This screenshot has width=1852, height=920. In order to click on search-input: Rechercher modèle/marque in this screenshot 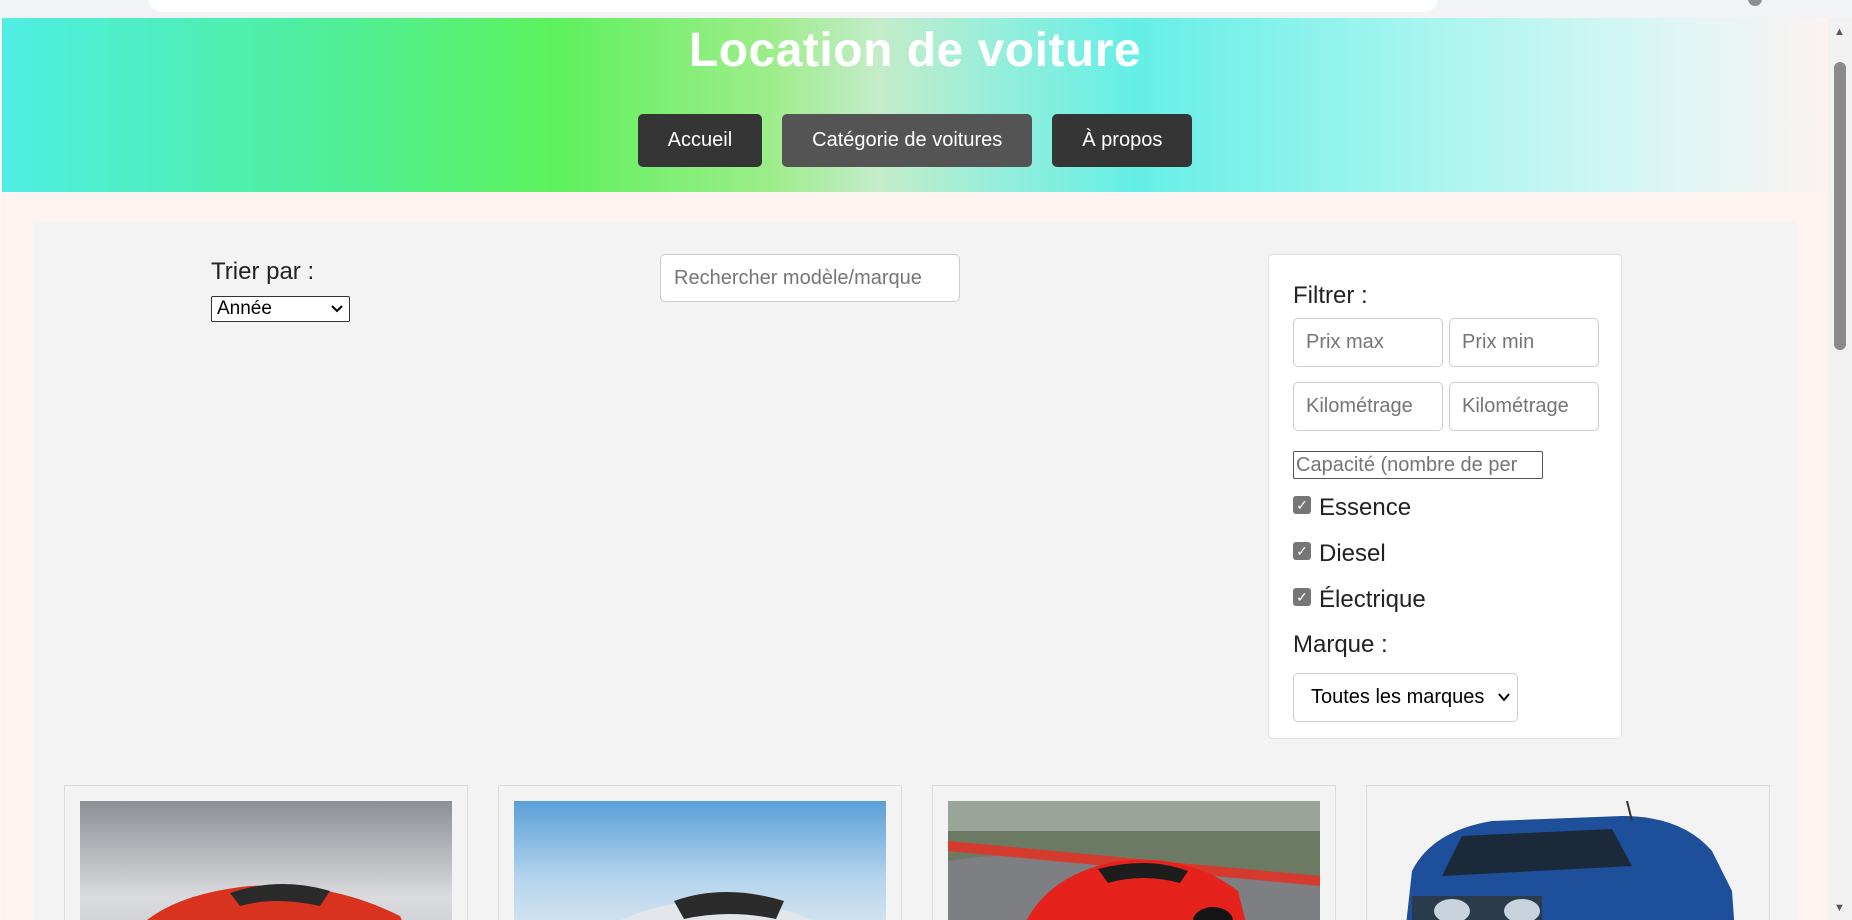, I will do `click(810, 278)`.